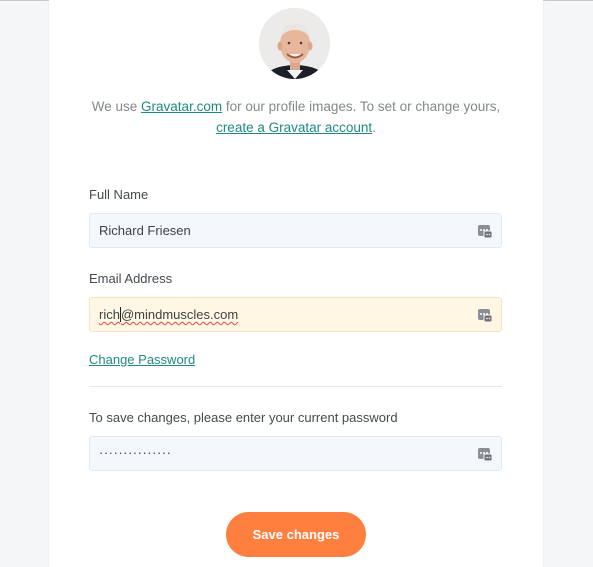 The height and width of the screenshot is (567, 593). Describe the element at coordinates (119, 194) in the screenshot. I see `full-name-label: Full Name` at that location.